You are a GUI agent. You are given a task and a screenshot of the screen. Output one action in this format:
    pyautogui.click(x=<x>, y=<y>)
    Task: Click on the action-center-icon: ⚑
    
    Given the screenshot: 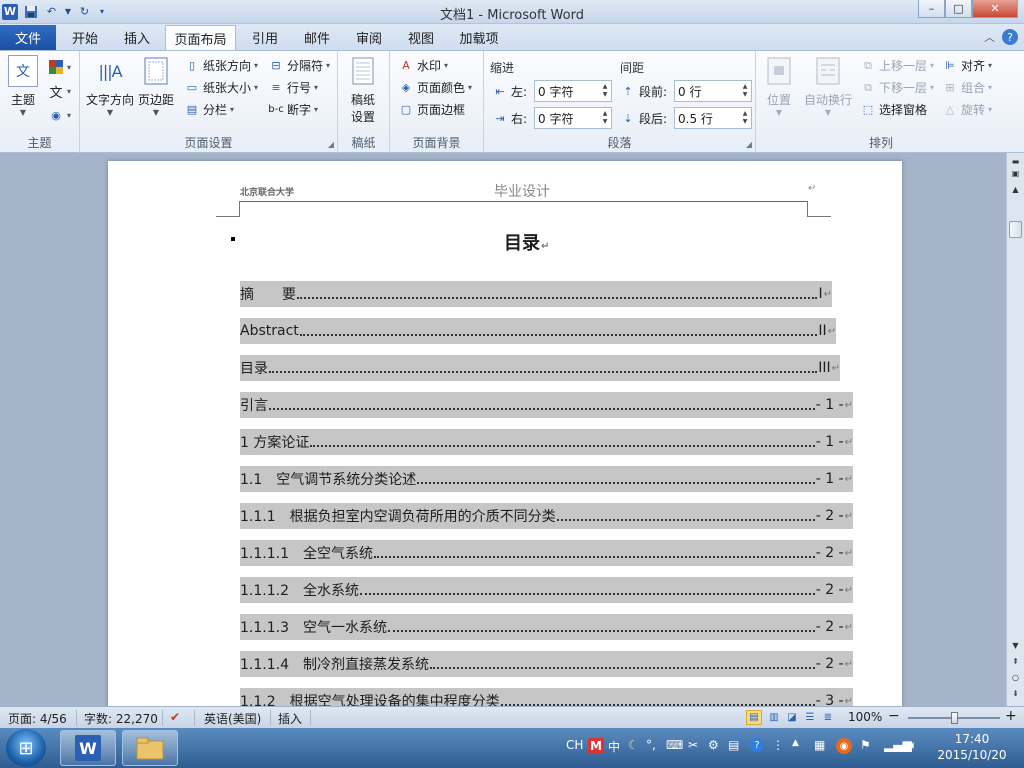 What is the action you would take?
    pyautogui.click(x=865, y=745)
    